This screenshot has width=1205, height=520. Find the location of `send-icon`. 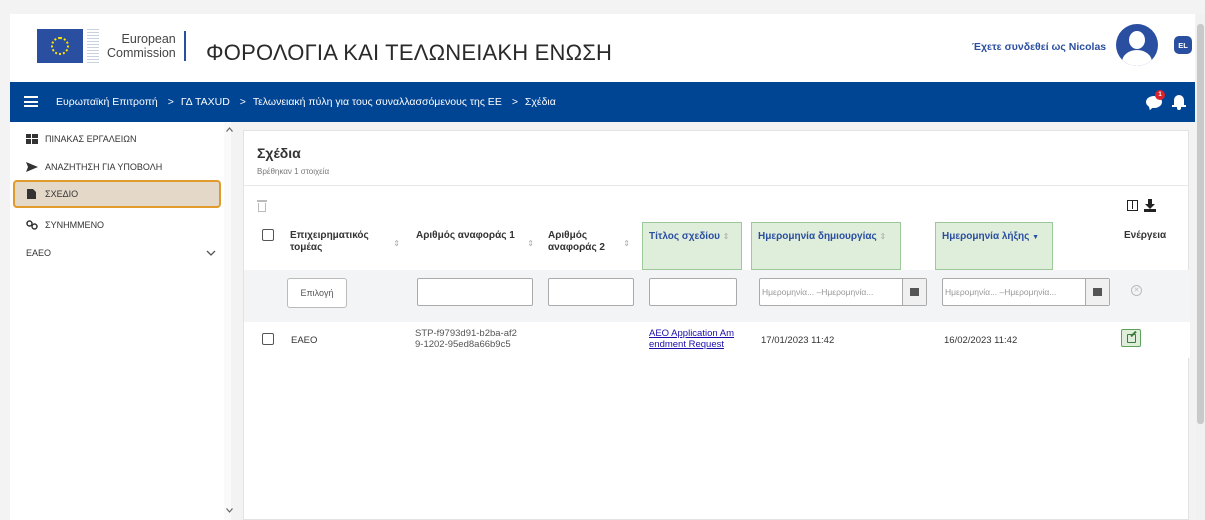

send-icon is located at coordinates (32, 167).